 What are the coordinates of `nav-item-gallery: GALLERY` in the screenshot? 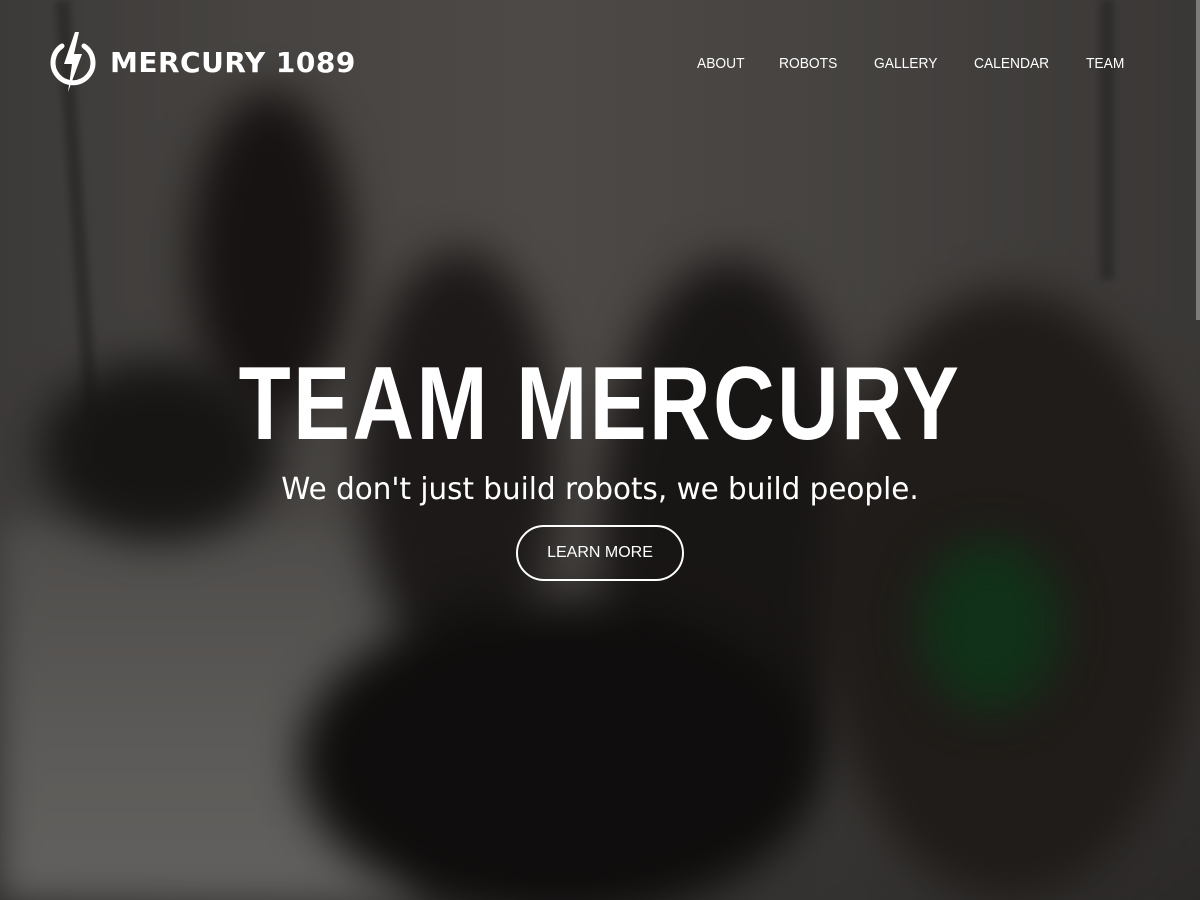 It's located at (905, 63).